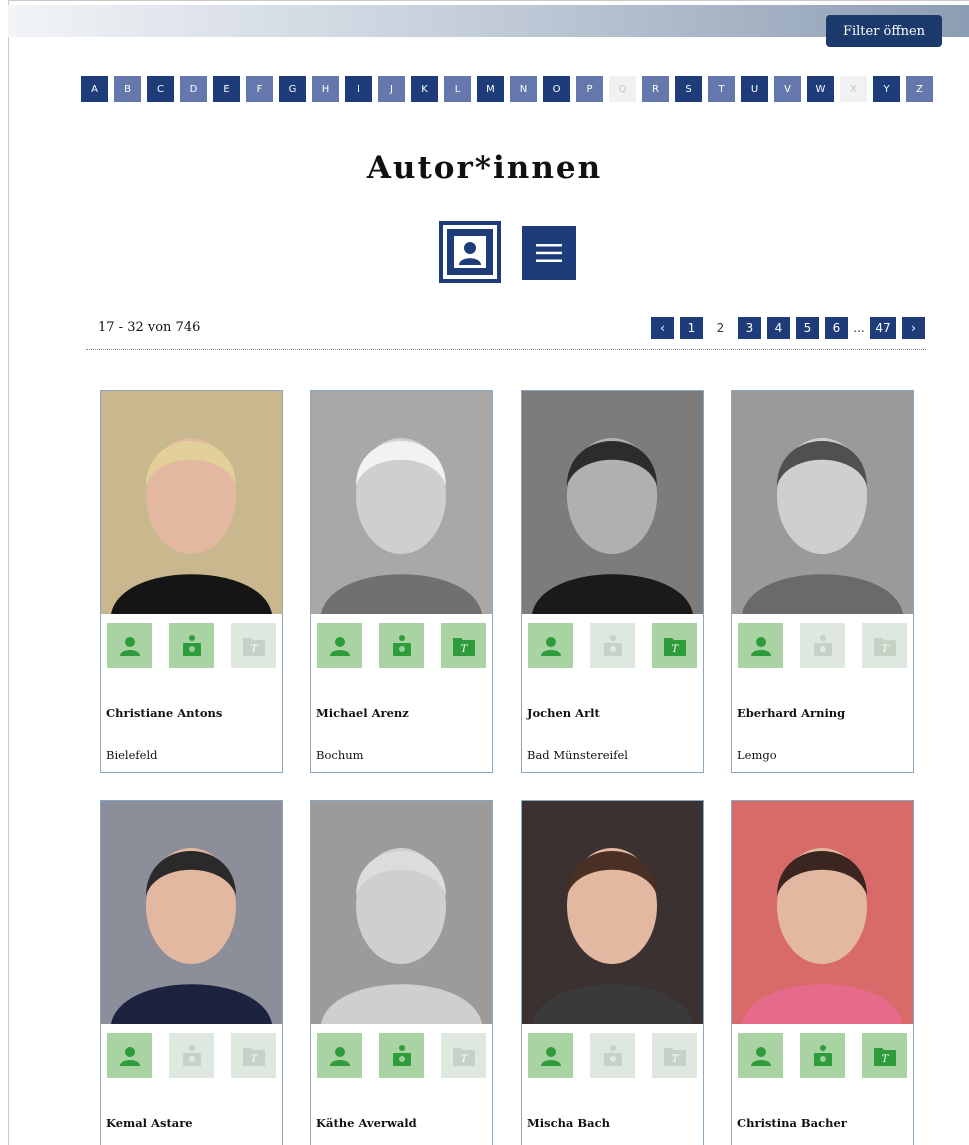 Image resolution: width=969 pixels, height=1145 pixels. I want to click on prev-page-button: ‹, so click(662, 328).